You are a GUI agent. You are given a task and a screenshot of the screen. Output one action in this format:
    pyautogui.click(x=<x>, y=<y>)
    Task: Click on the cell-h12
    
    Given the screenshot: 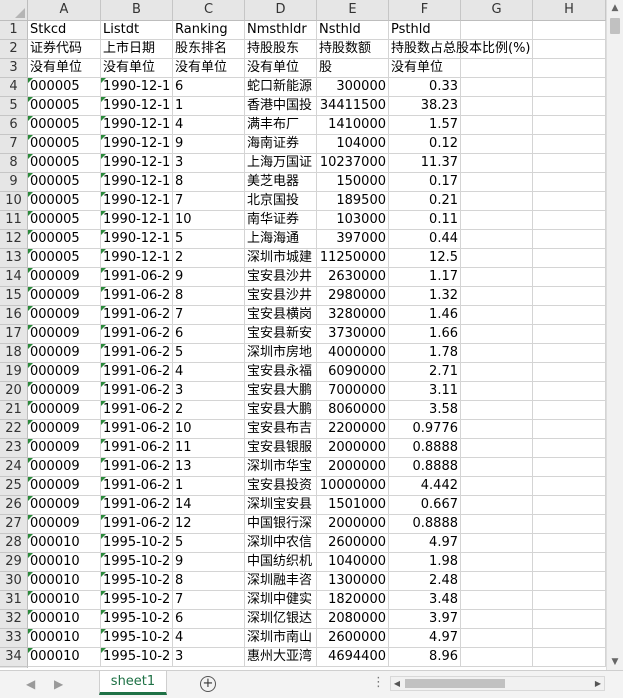 What is the action you would take?
    pyautogui.click(x=569, y=239)
    